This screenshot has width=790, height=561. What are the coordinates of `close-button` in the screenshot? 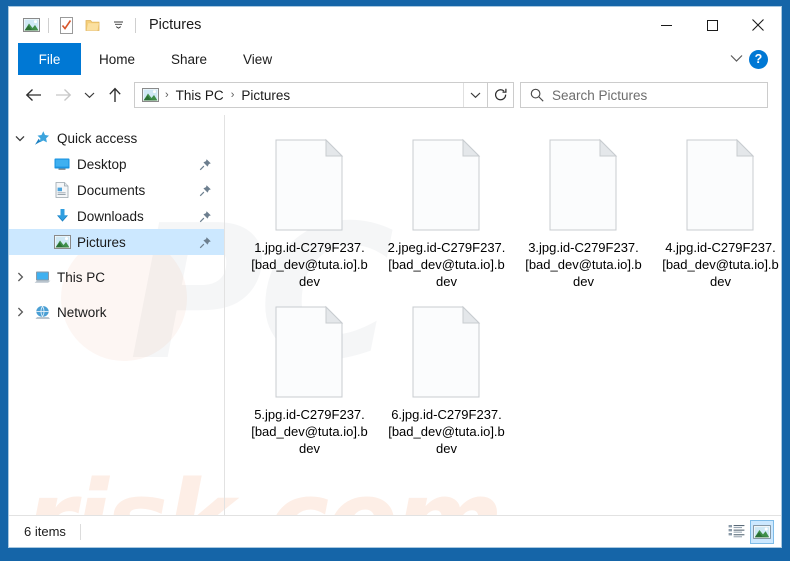 It's located at (758, 25).